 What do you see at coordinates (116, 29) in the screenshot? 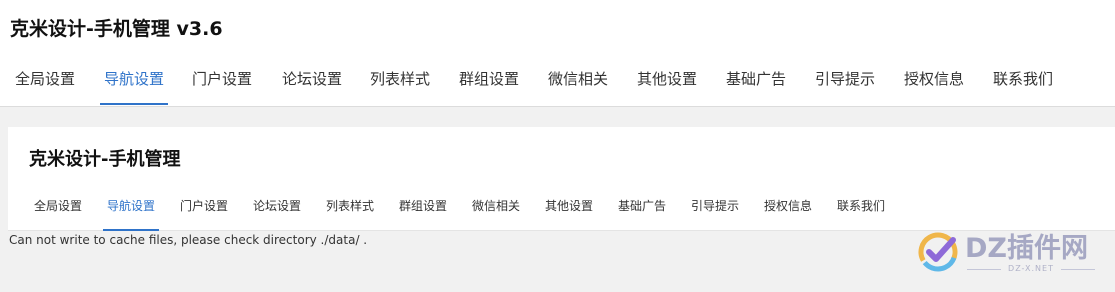
I see `app-title: 克米设计-手机管理 v3.6` at bounding box center [116, 29].